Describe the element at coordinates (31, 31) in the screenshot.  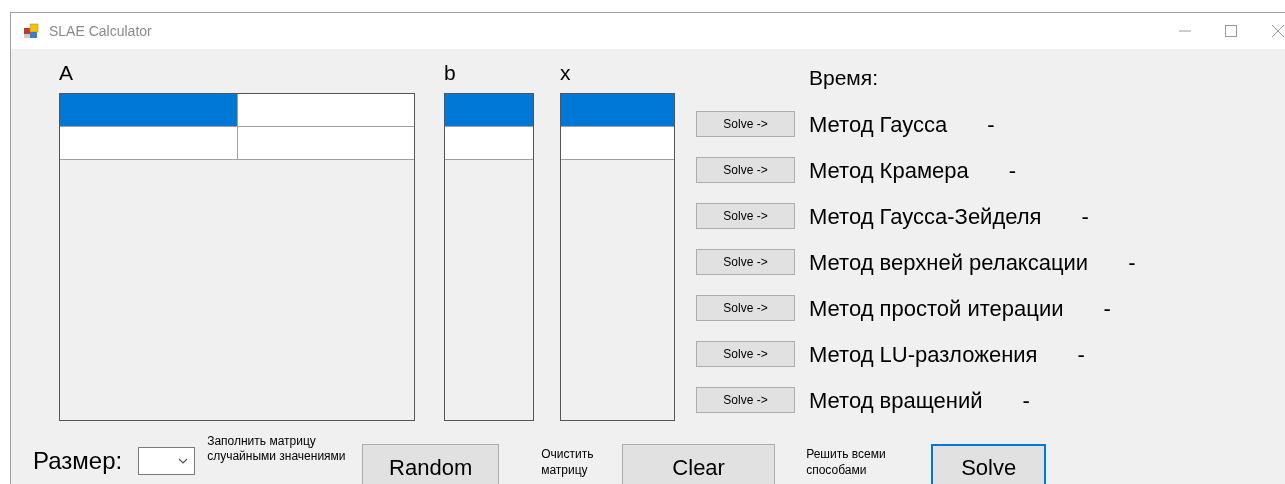
I see `app-icon` at that location.